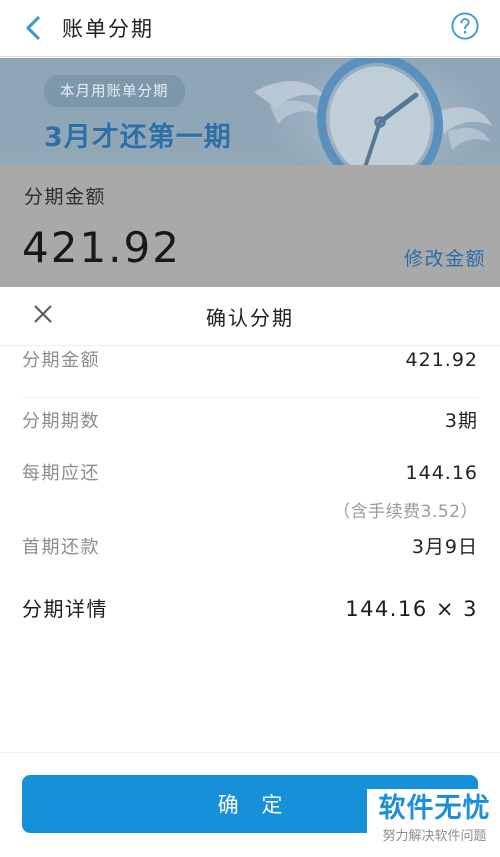  I want to click on confirm-button: 确 定, so click(250, 804).